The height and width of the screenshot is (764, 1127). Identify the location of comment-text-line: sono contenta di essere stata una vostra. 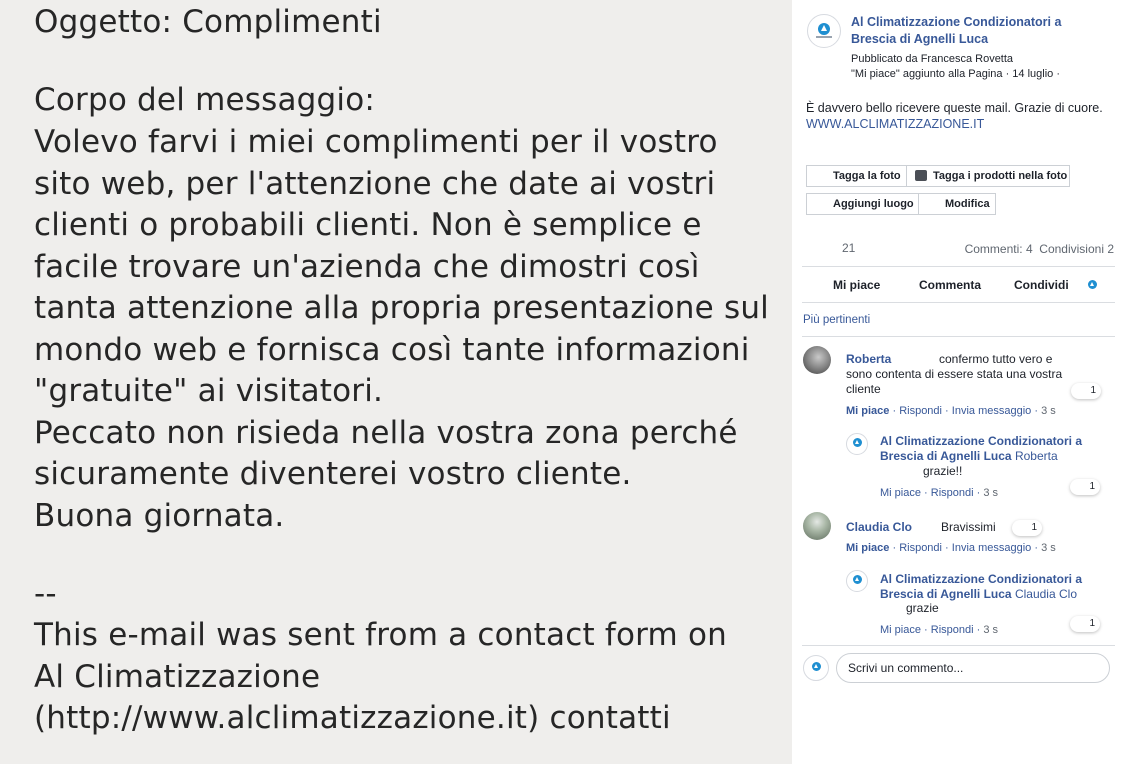
(954, 374).